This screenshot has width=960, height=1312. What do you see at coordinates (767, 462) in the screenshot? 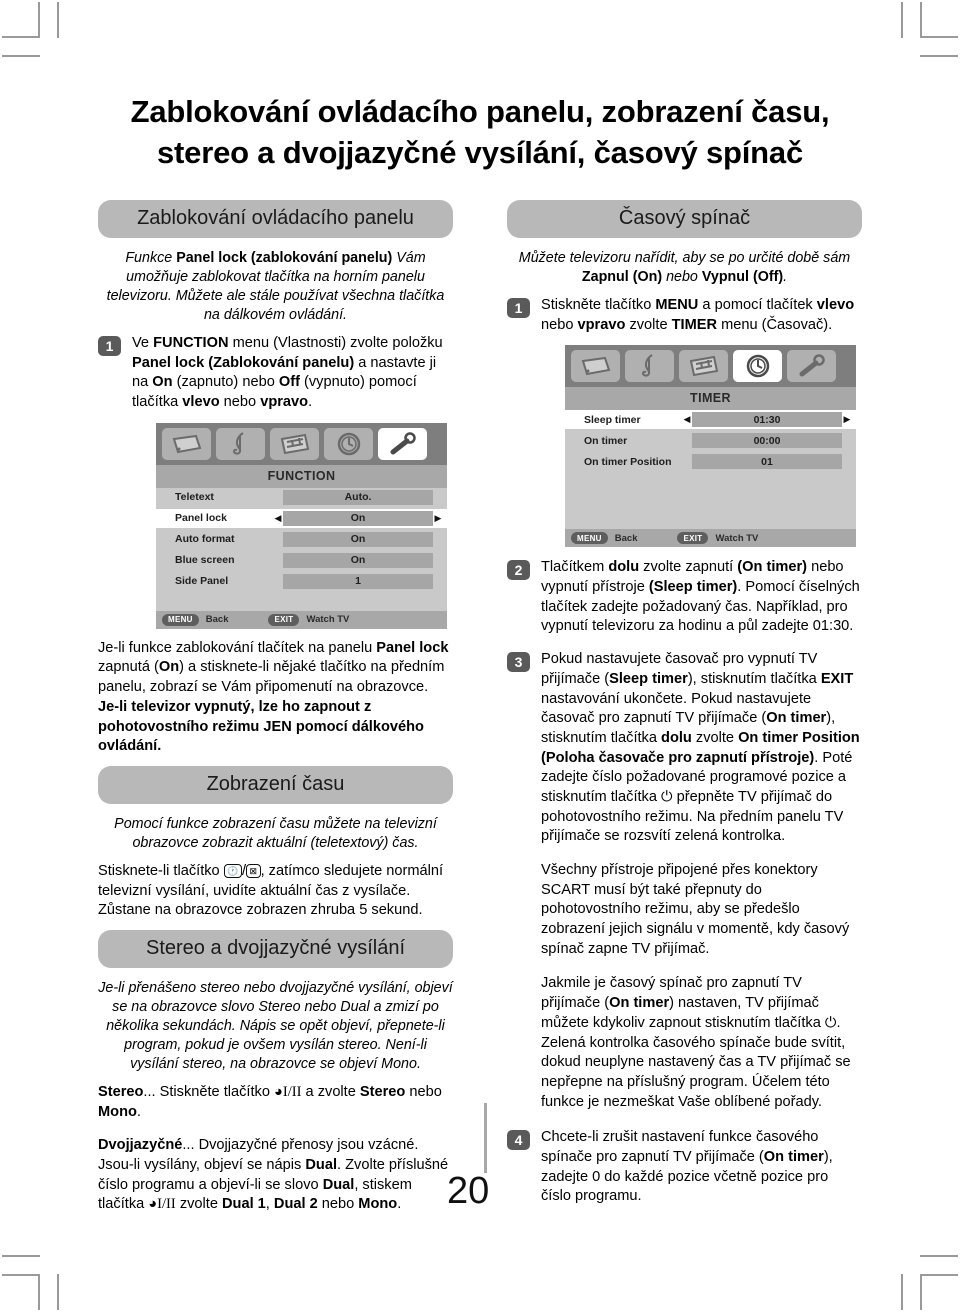
I see `osd-row-value: 01` at bounding box center [767, 462].